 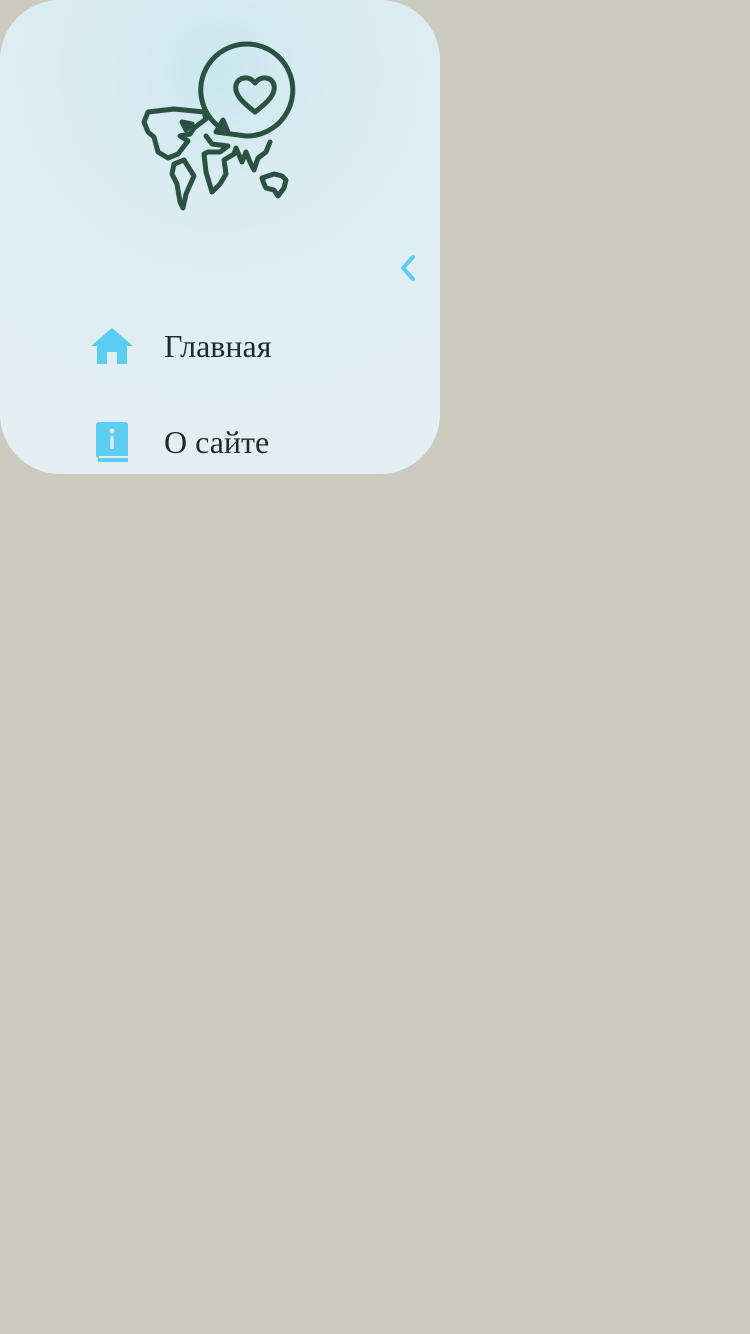 What do you see at coordinates (112, 346) in the screenshot?
I see `home-icon` at bounding box center [112, 346].